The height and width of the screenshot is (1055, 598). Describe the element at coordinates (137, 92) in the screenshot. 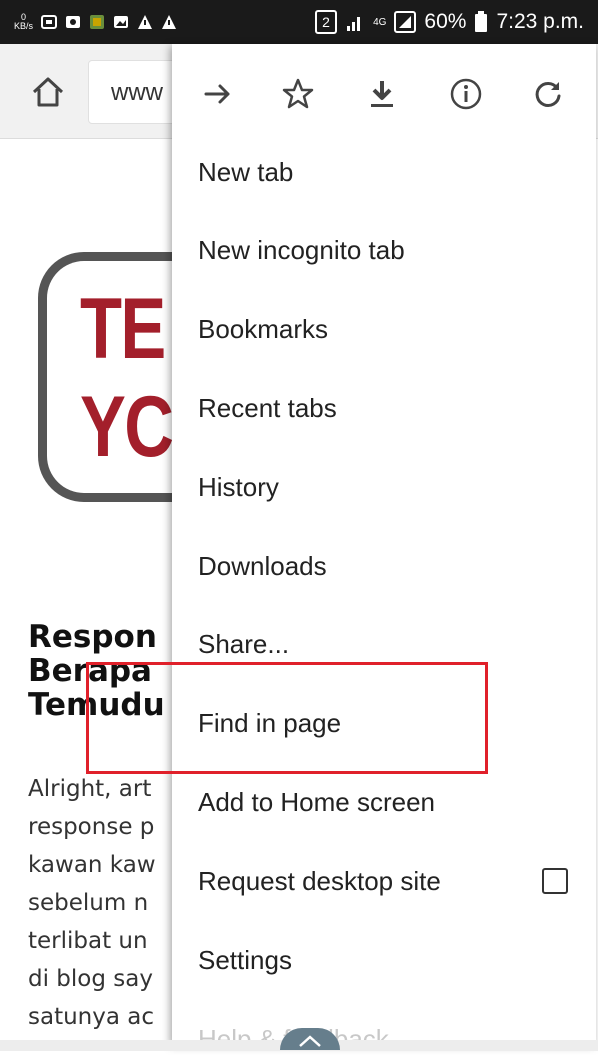

I see `url-text: www` at that location.